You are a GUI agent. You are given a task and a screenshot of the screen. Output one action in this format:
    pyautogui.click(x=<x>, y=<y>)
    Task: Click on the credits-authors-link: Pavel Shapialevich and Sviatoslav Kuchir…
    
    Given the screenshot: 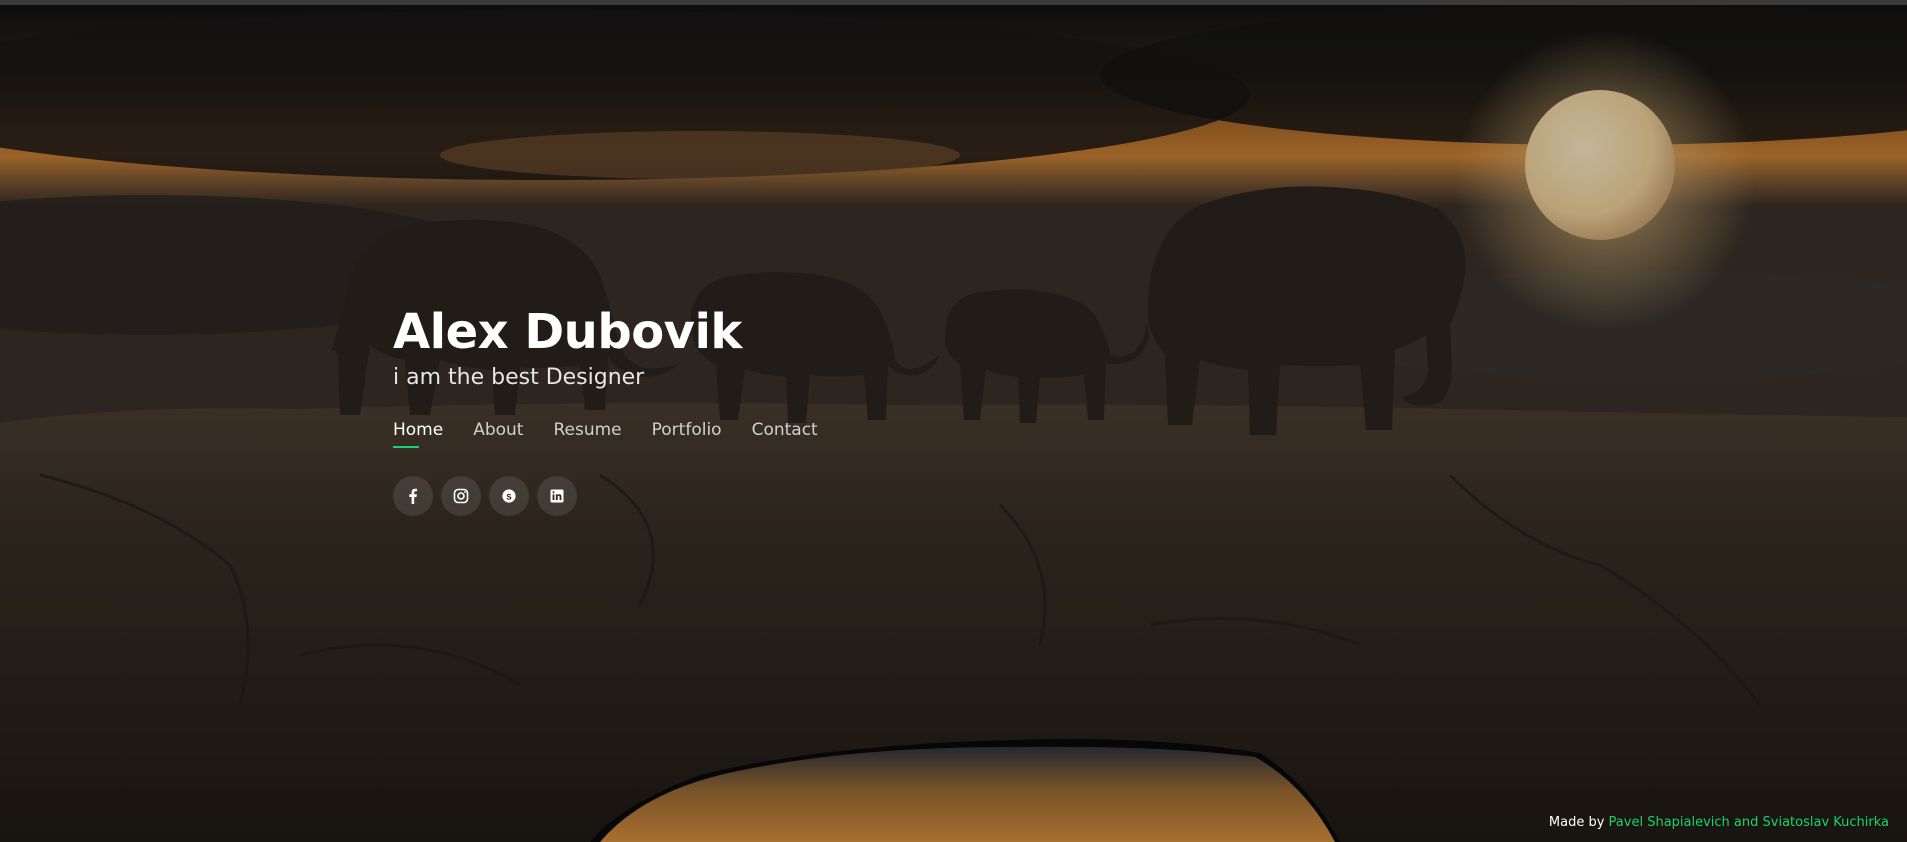 What is the action you would take?
    pyautogui.click(x=1749, y=822)
    